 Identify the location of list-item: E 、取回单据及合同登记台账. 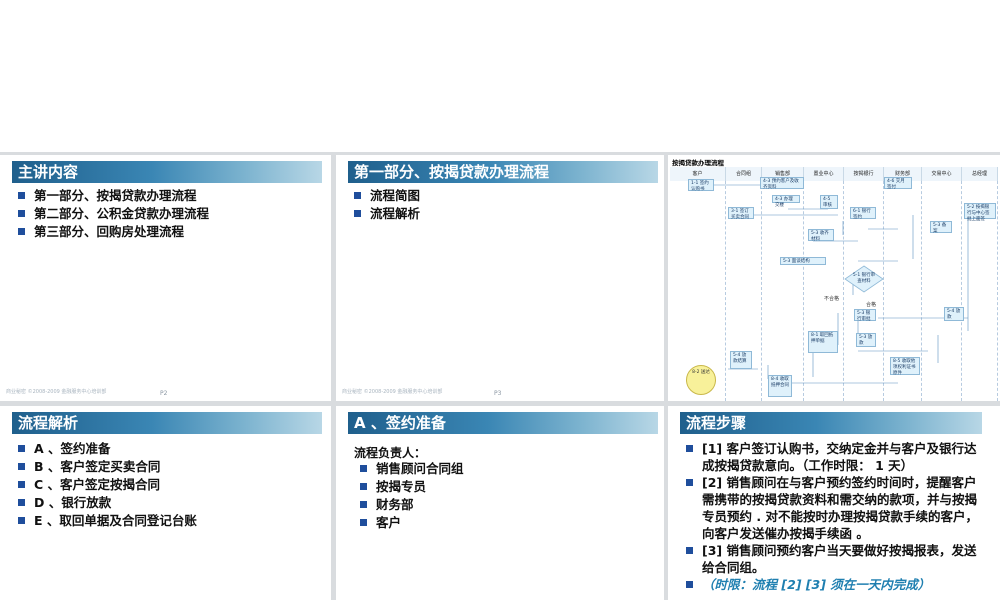
(107, 521).